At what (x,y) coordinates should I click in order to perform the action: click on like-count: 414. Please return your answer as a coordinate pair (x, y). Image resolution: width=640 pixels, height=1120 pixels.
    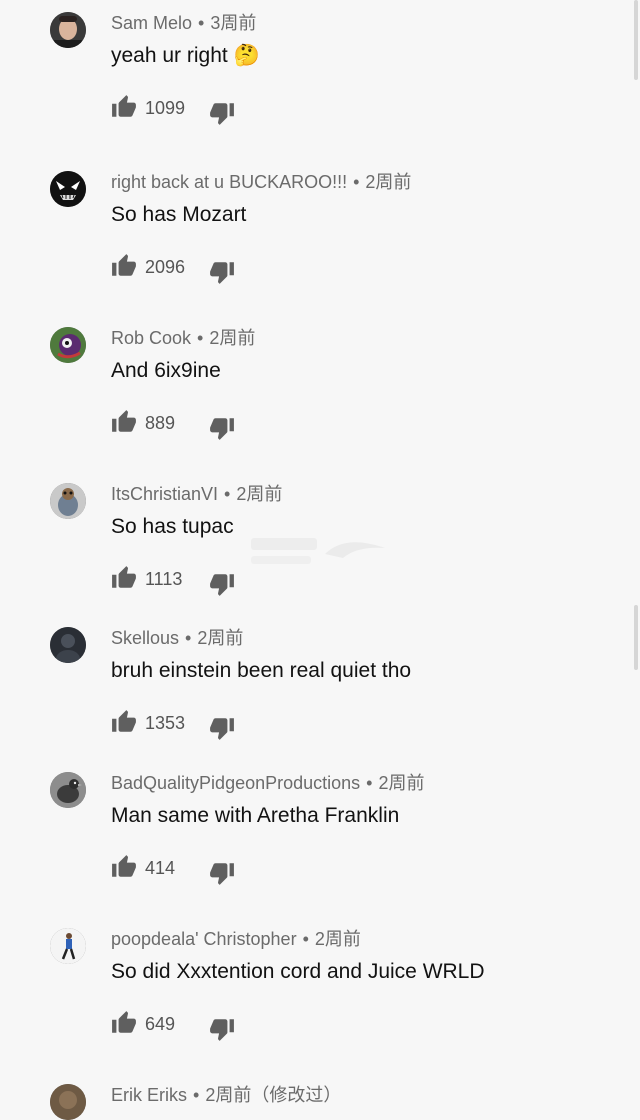
    Looking at the image, I should click on (160, 868).